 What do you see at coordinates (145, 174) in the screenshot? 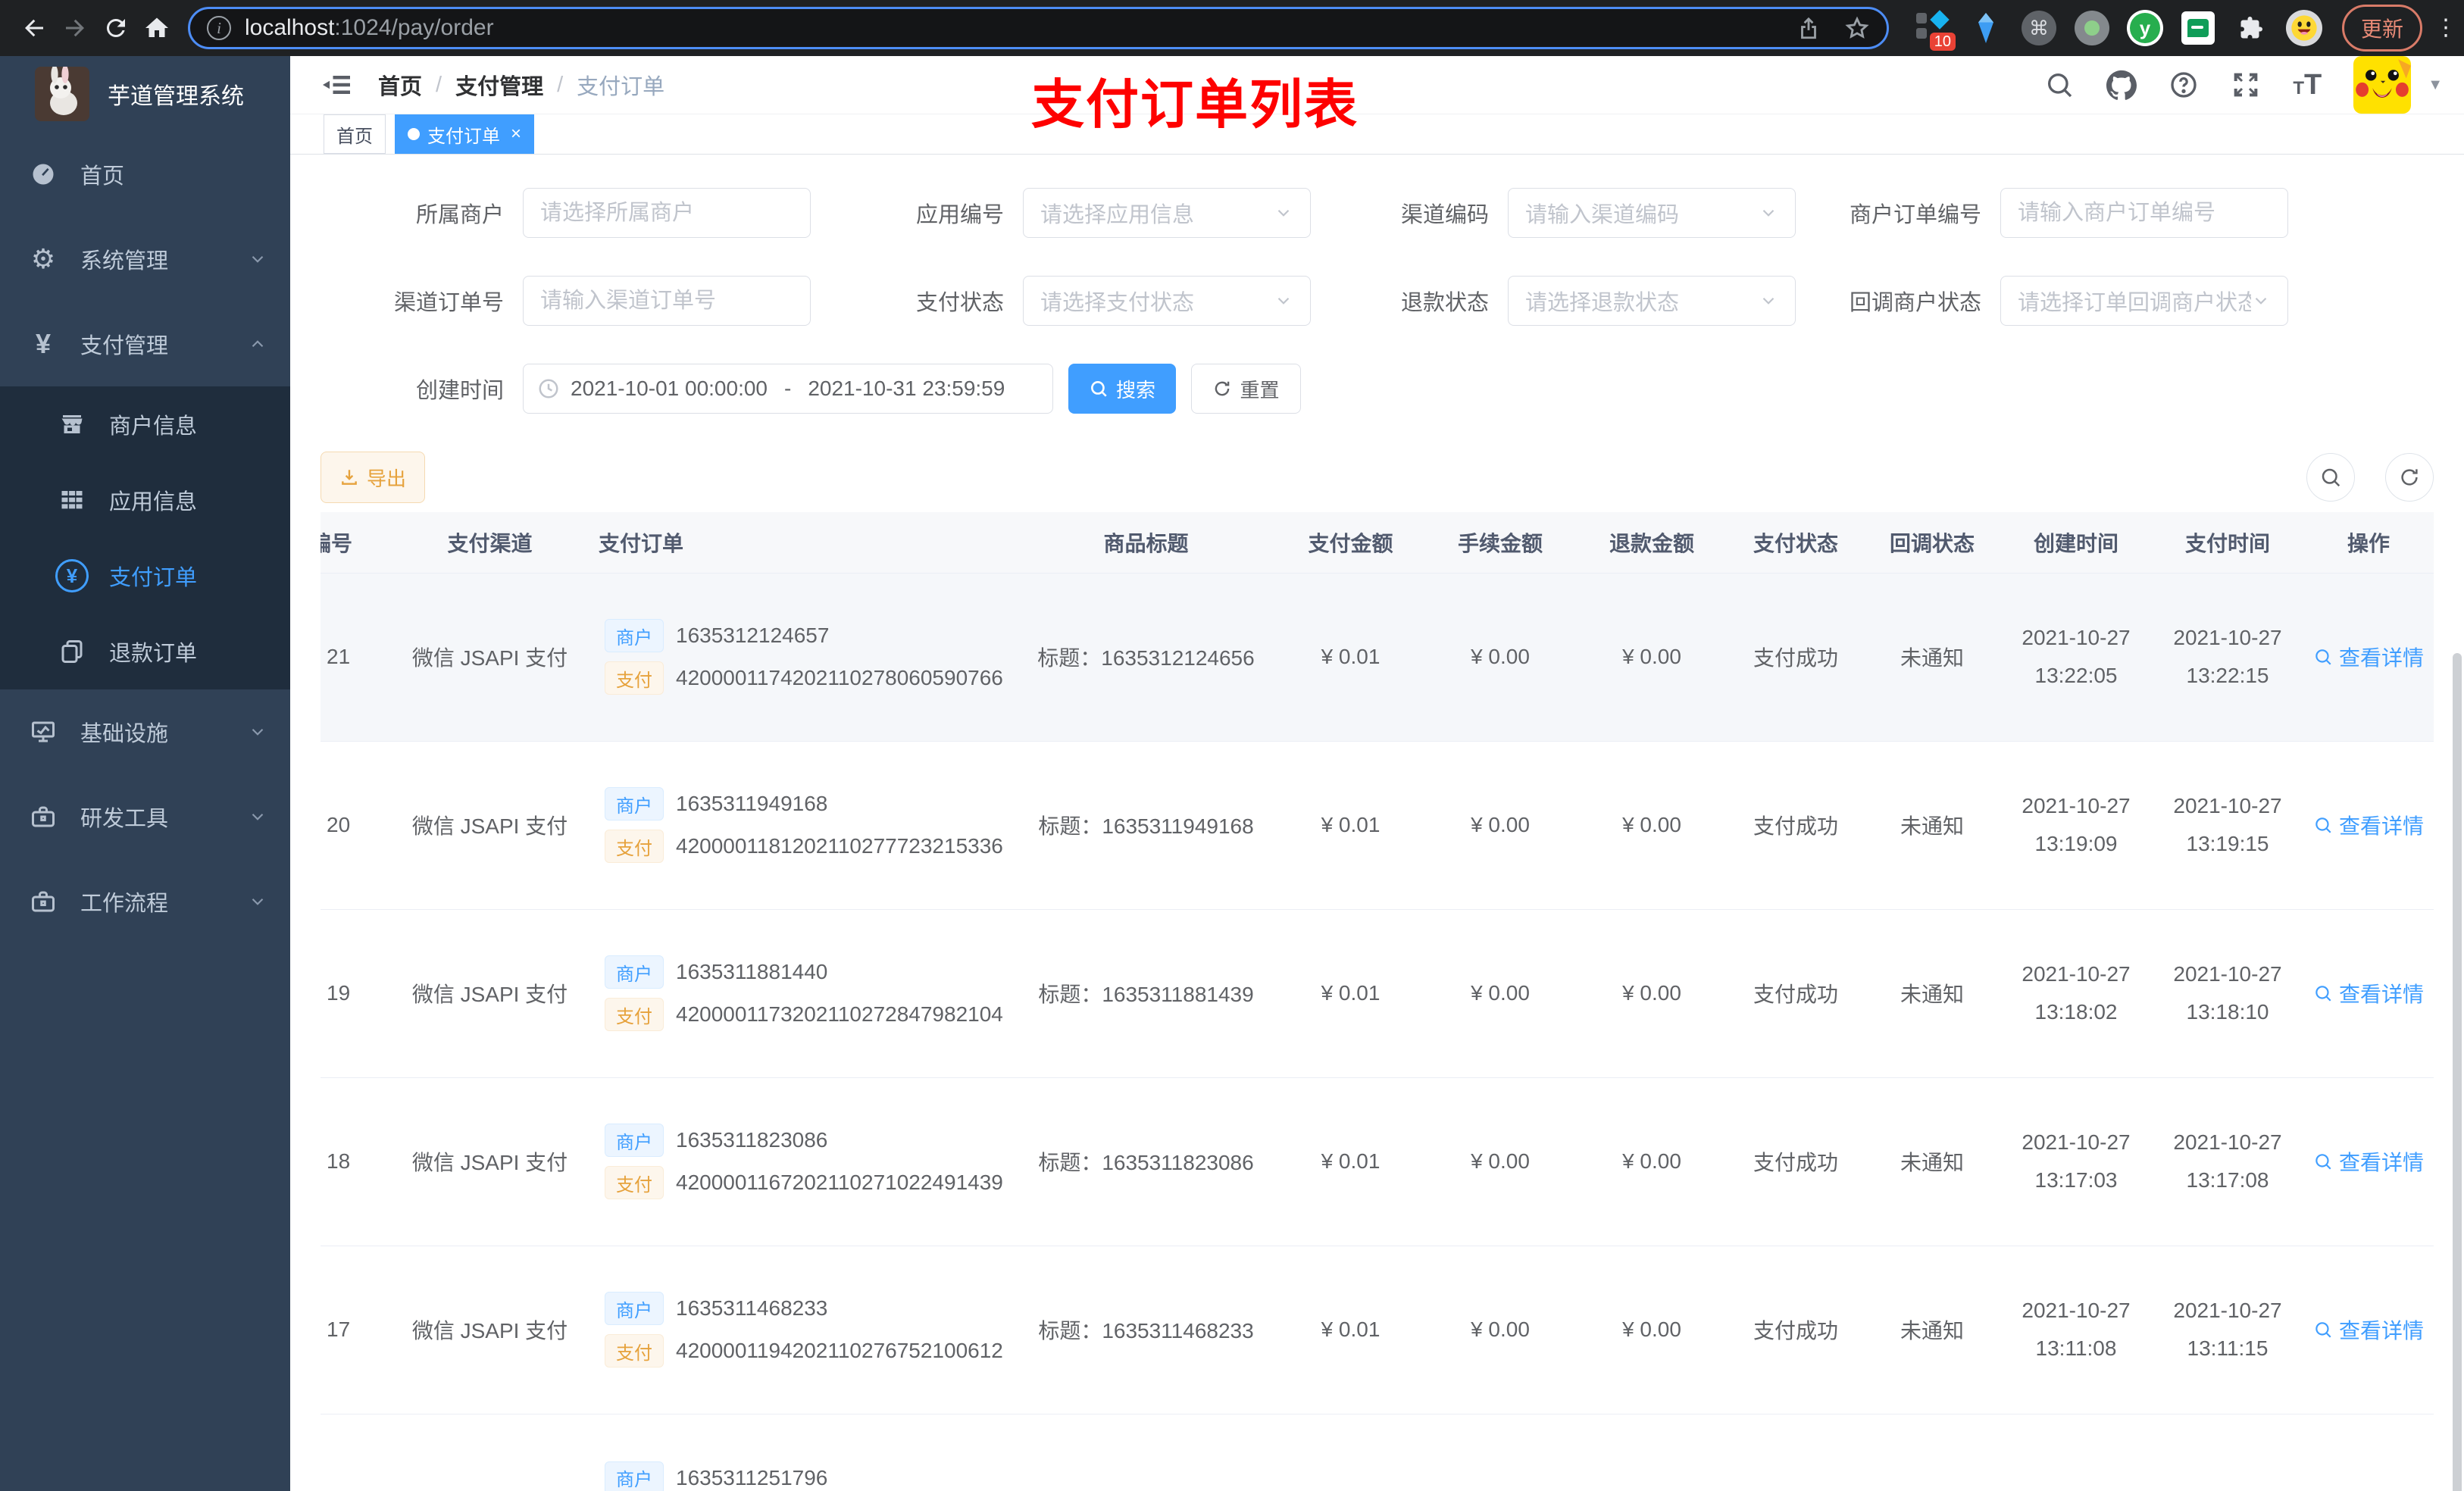
I see `sidebar-item-home: 首页` at bounding box center [145, 174].